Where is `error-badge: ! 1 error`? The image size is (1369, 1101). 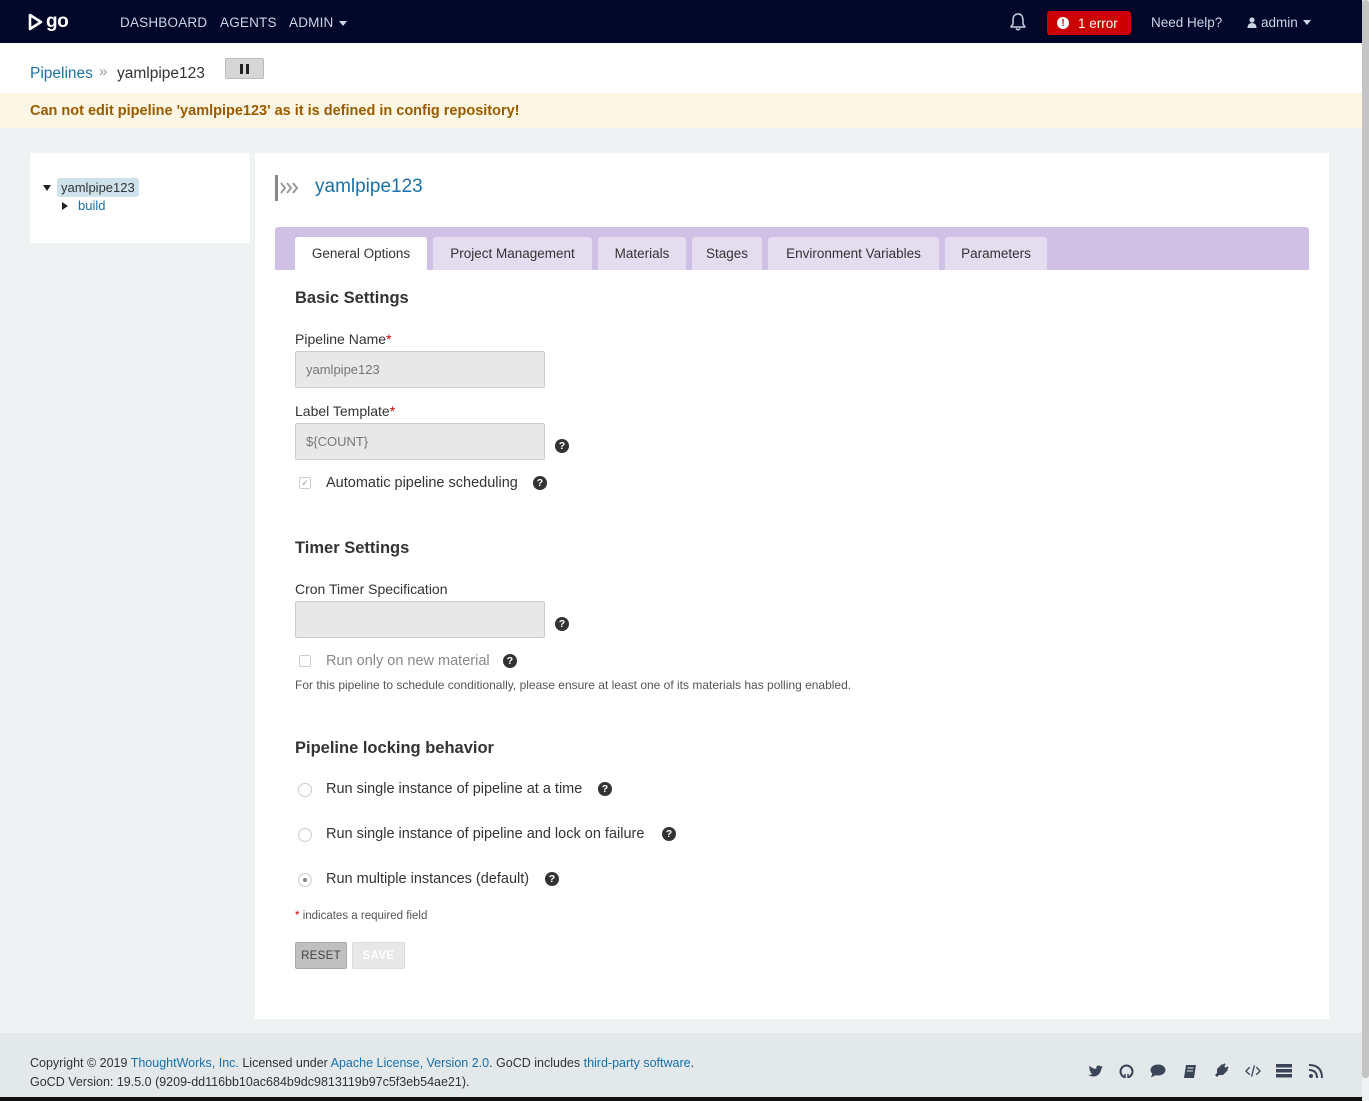
error-badge: ! 1 error is located at coordinates (1089, 23).